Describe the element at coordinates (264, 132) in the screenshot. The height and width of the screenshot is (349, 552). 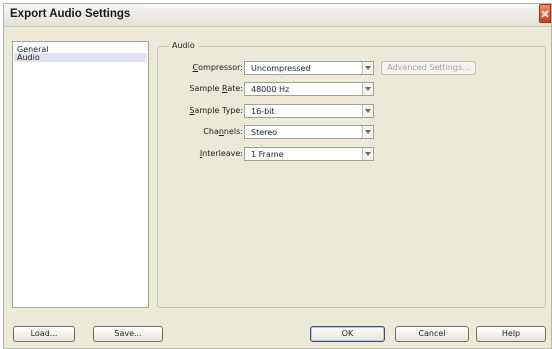
I see `channels-value: Stereo` at that location.